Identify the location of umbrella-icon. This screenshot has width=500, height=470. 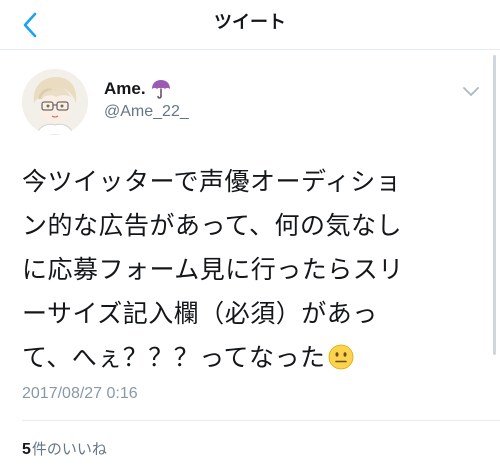
(160, 89).